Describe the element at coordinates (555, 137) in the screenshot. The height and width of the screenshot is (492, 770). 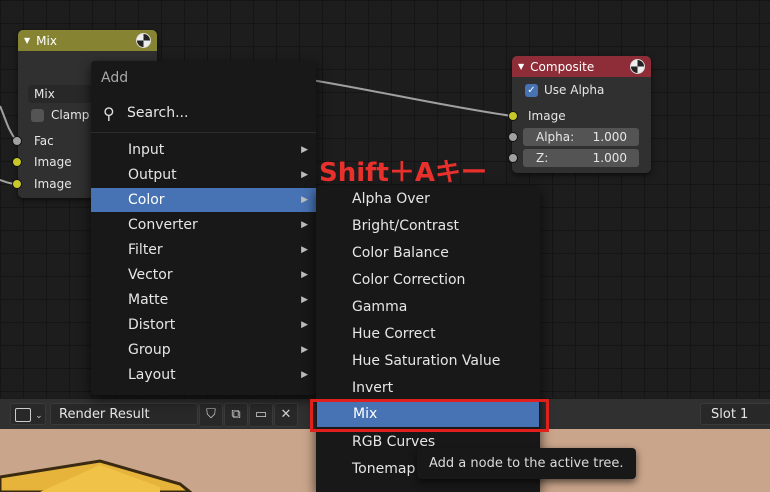
I see `alpha-label: Alpha:` at that location.